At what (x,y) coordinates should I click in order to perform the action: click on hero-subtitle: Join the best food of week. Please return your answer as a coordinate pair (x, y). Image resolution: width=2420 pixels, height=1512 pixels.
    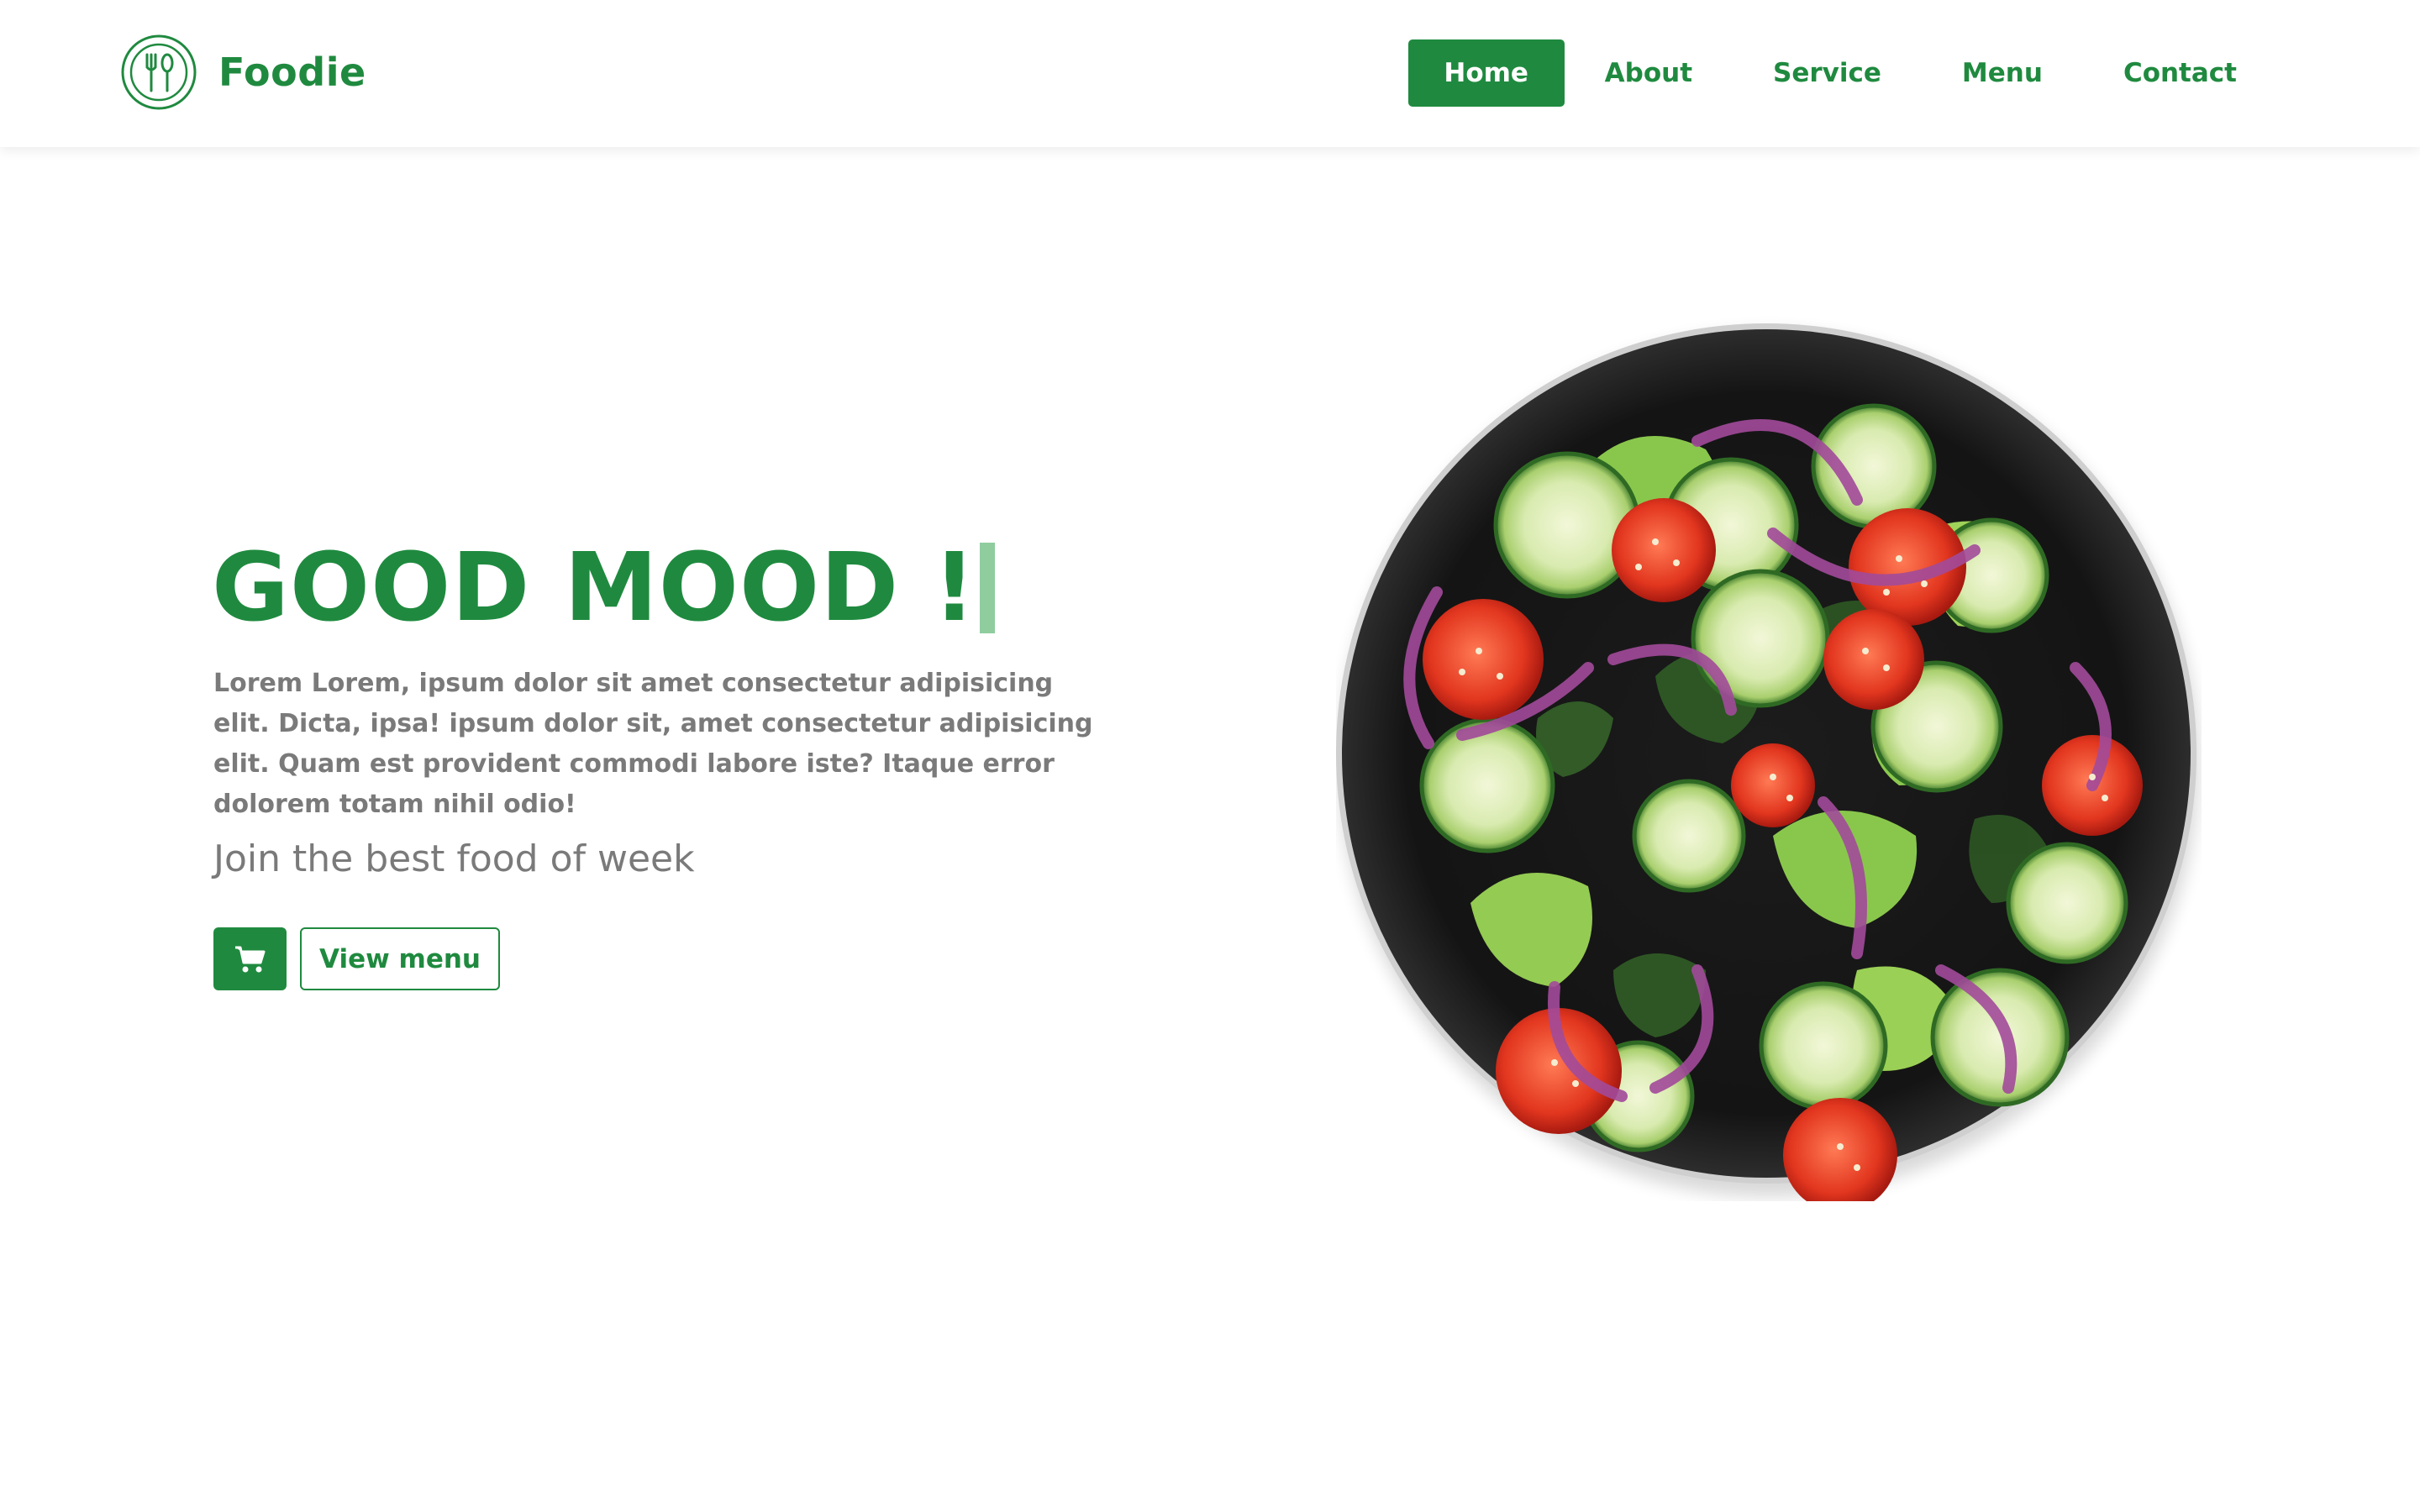
    Looking at the image, I should click on (454, 858).